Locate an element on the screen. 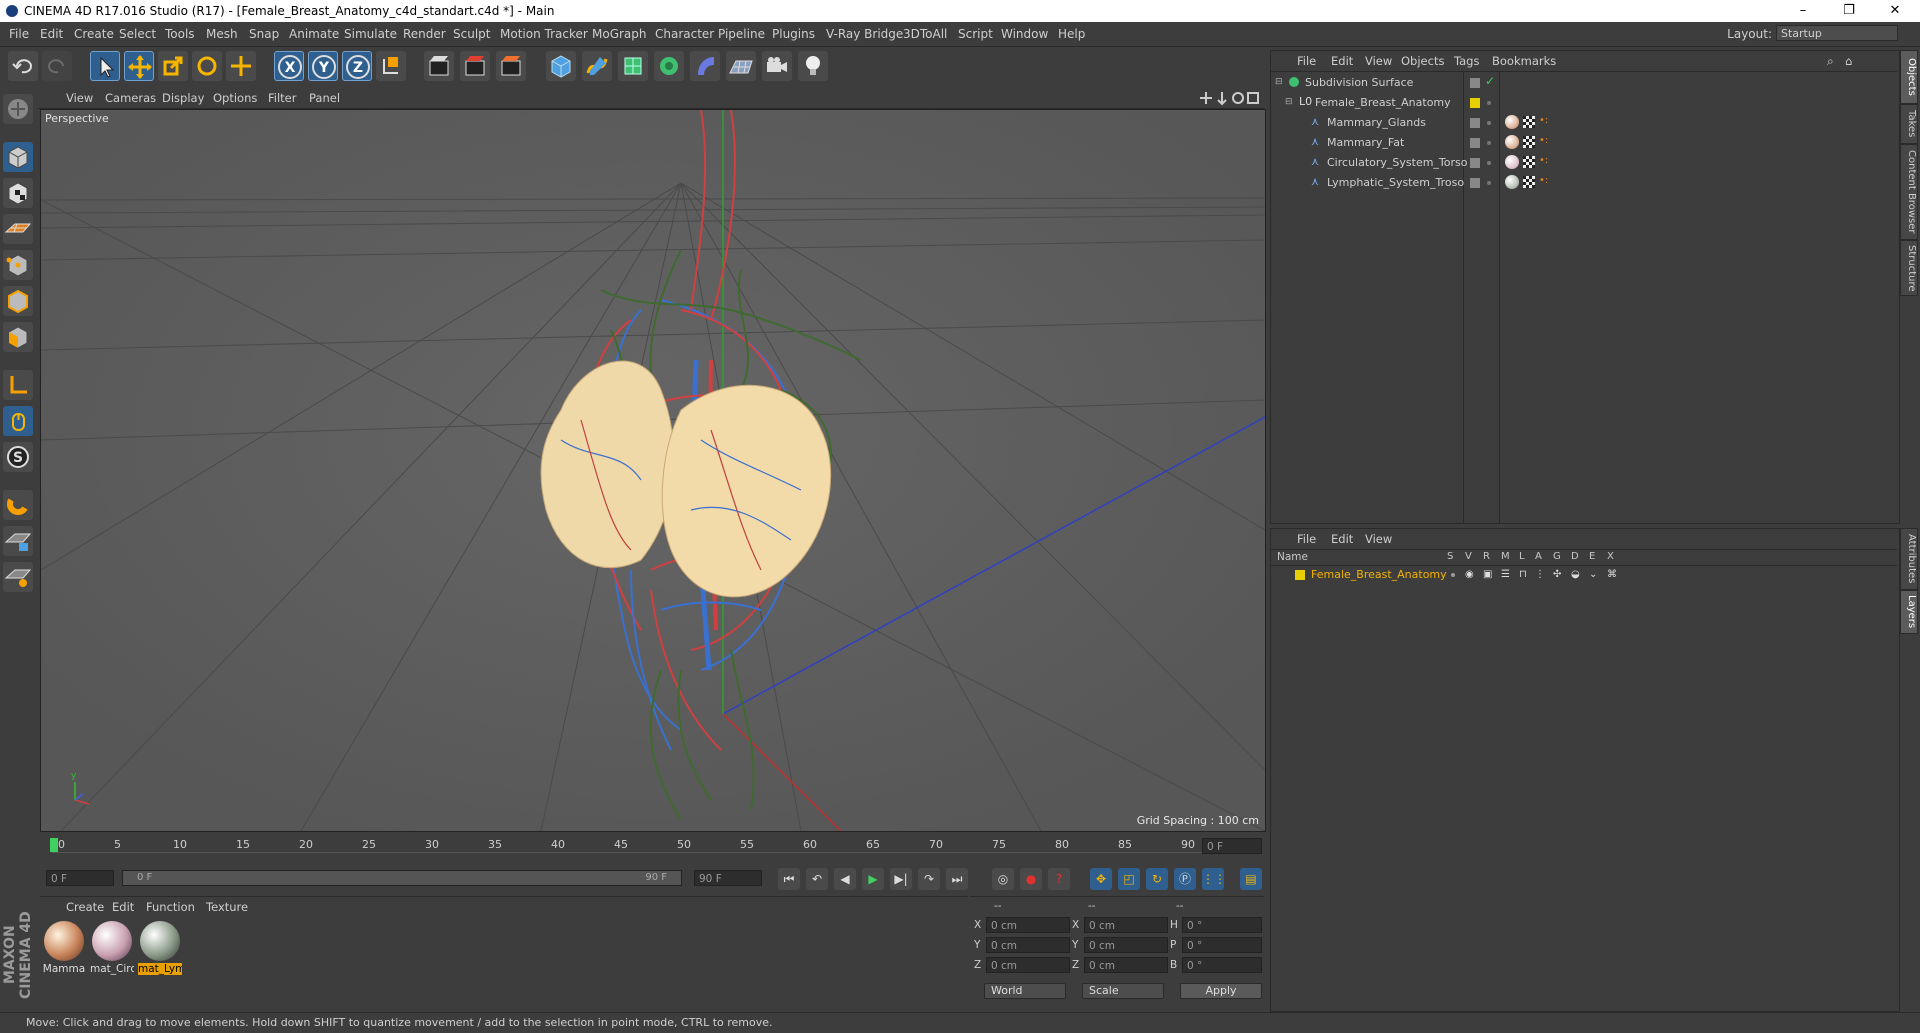 This screenshot has width=1920, height=1033. layers-menu-edit: Edit is located at coordinates (1342, 539).